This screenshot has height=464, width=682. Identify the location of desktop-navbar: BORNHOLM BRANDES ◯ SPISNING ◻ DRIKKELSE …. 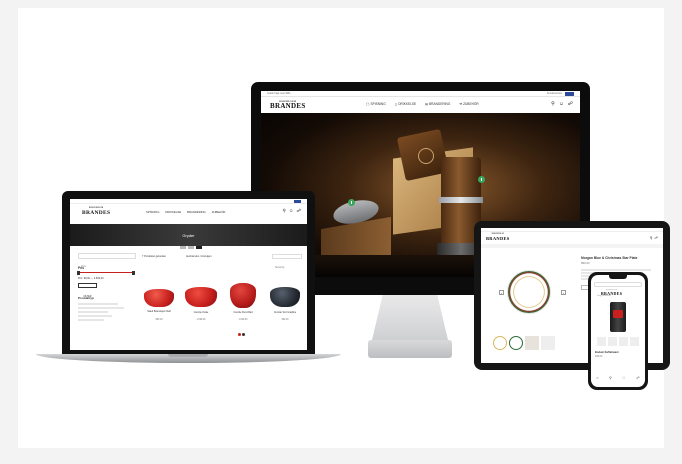
(420, 105).